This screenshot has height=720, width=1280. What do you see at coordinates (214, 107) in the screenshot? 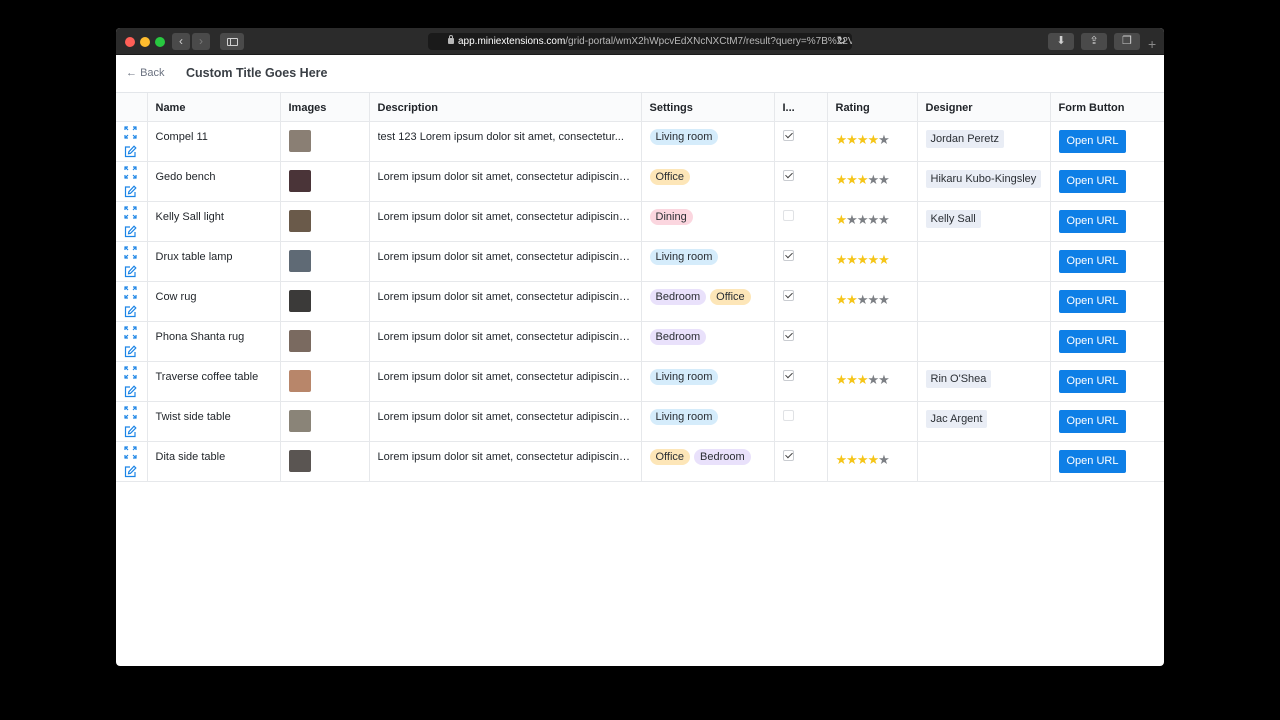
I see `col-header-name: Name` at bounding box center [214, 107].